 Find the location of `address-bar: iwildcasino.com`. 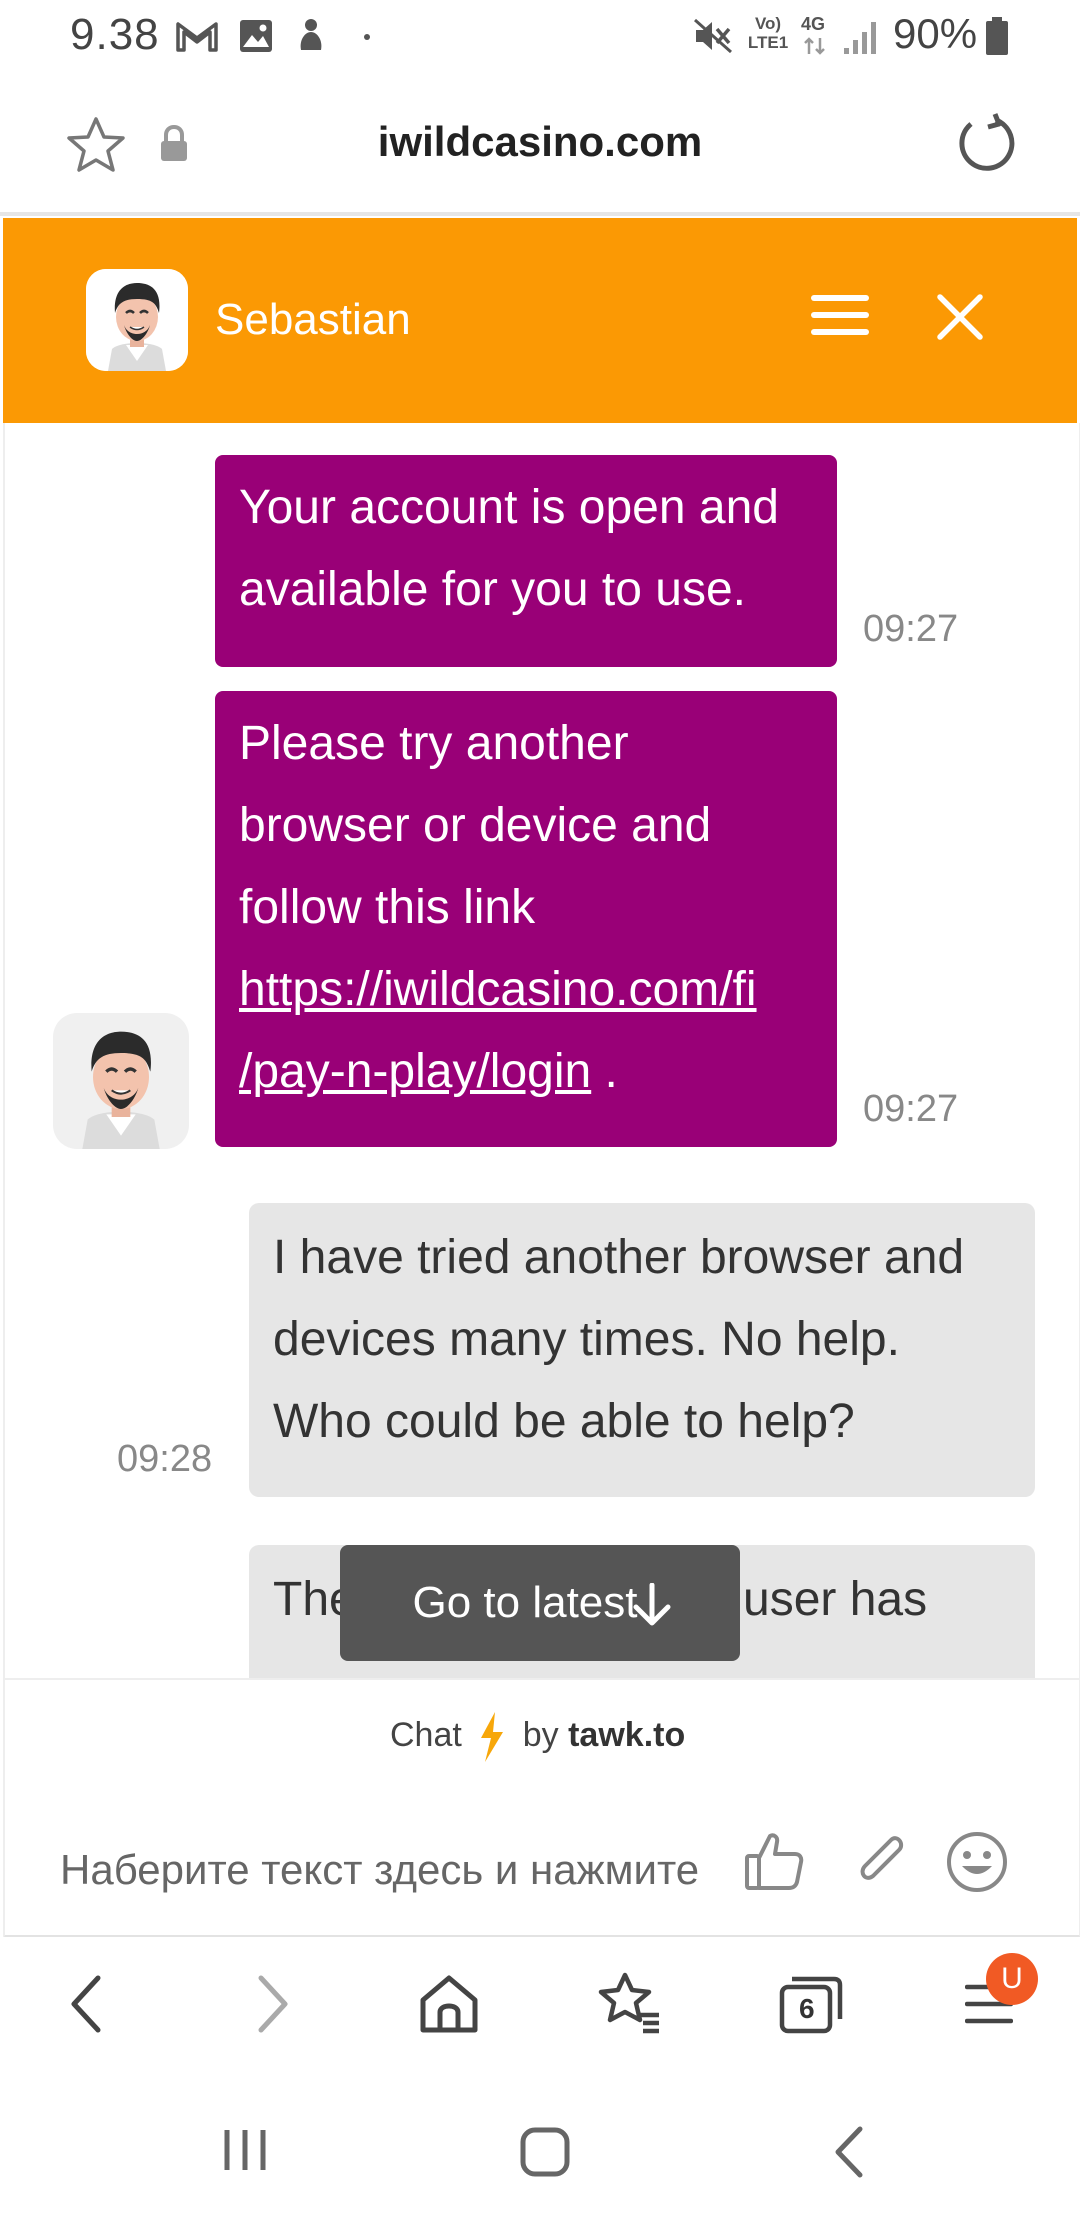

address-bar: iwildcasino.com is located at coordinates (540, 144).